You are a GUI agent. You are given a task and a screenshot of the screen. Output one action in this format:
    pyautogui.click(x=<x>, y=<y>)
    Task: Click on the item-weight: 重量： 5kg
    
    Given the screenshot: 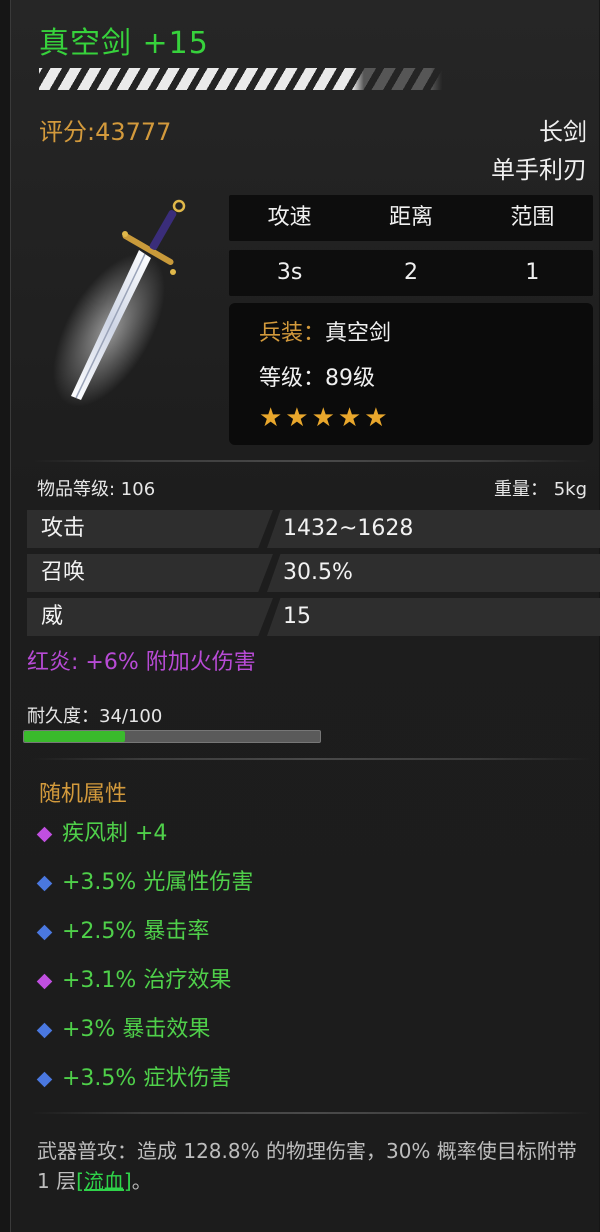 What is the action you would take?
    pyautogui.click(x=540, y=489)
    